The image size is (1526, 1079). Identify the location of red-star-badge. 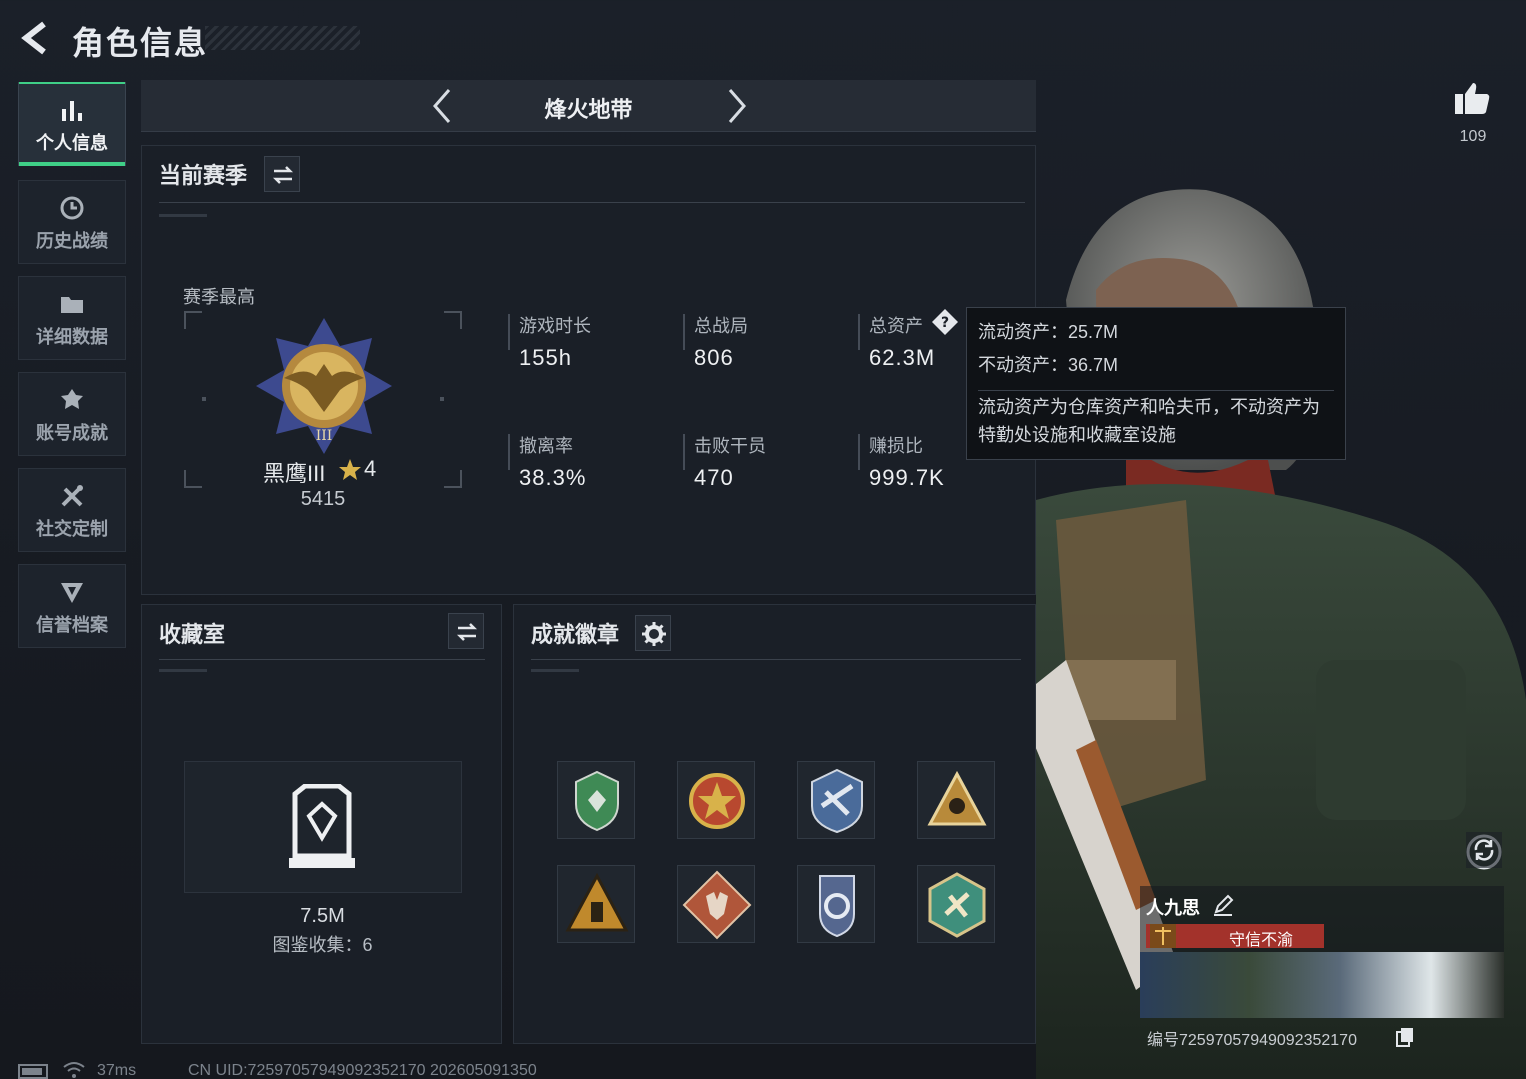
(716, 800).